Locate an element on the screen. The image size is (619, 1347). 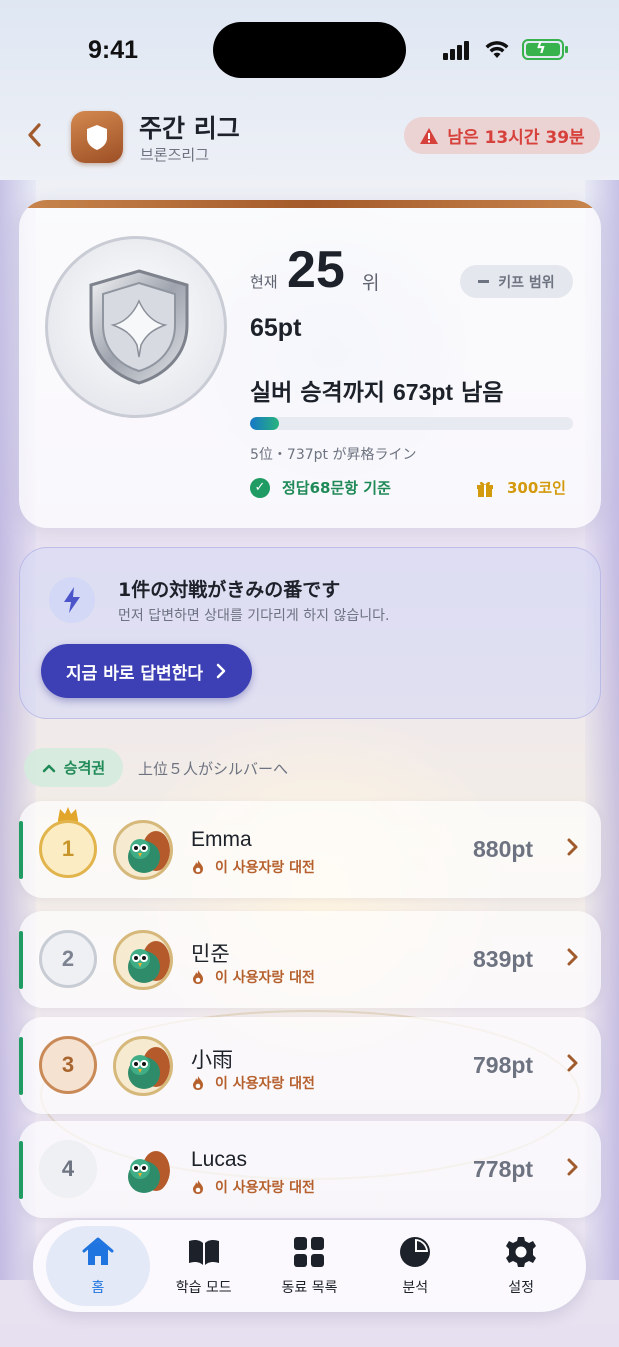
gear-icon is located at coordinates (521, 1252).